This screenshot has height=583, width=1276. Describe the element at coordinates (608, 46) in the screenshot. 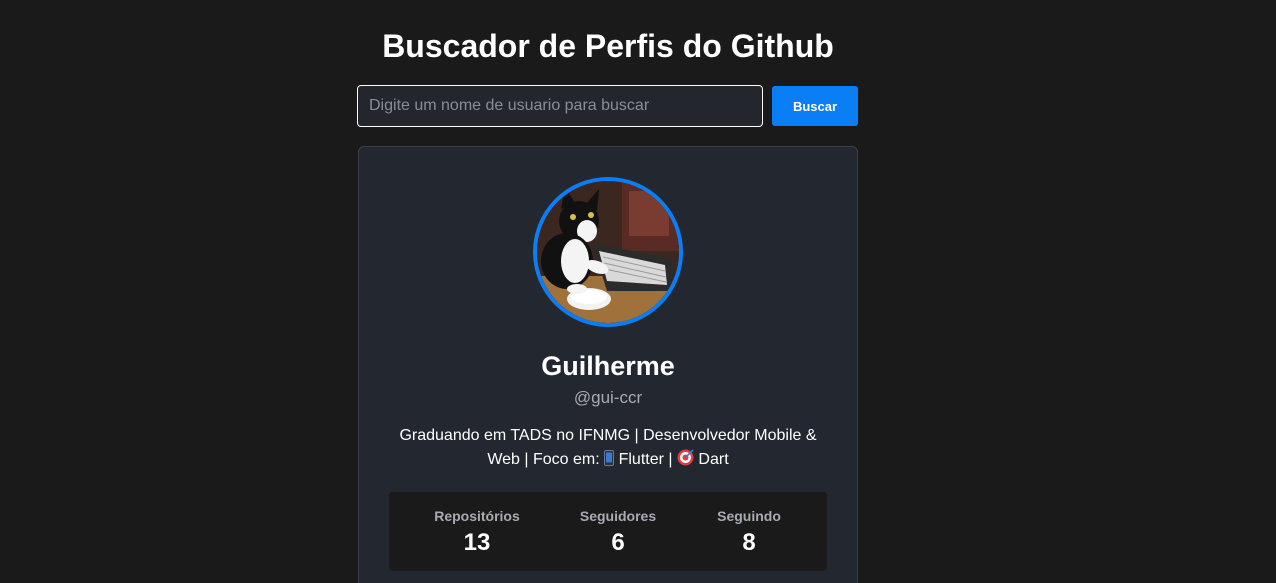

I see `page-title: Buscador de Perfis do Github` at that location.